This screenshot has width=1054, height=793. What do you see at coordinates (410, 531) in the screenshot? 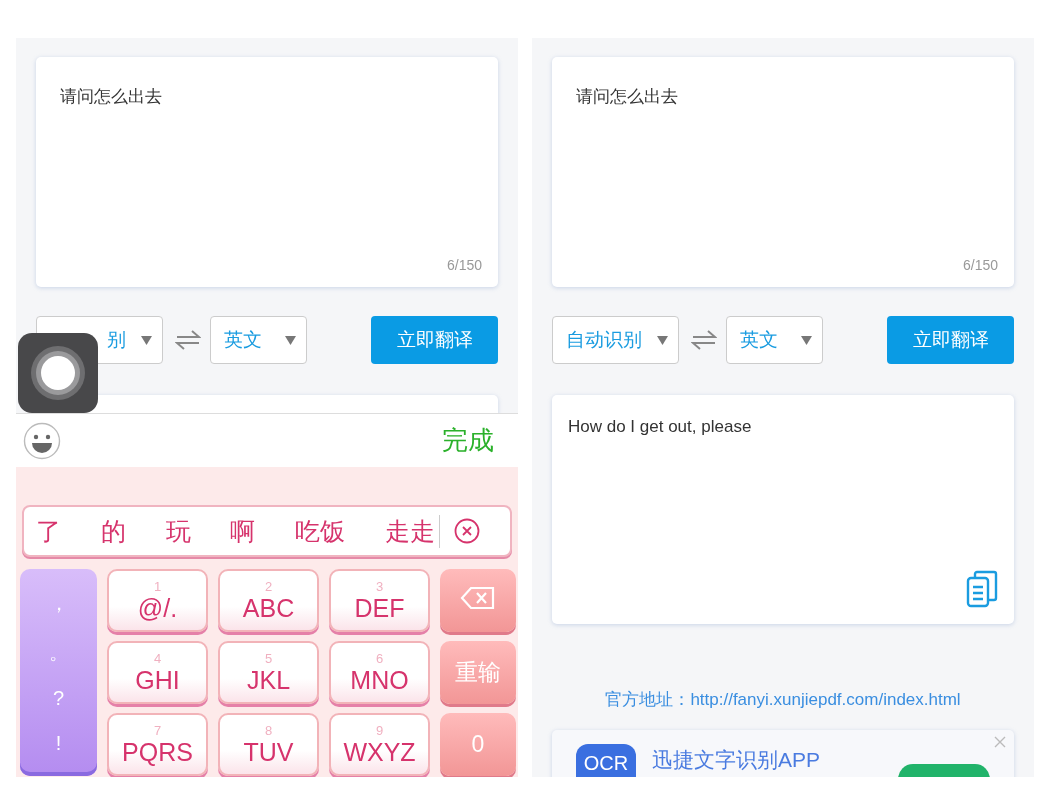
I see `candidate-word: 走走` at bounding box center [410, 531].